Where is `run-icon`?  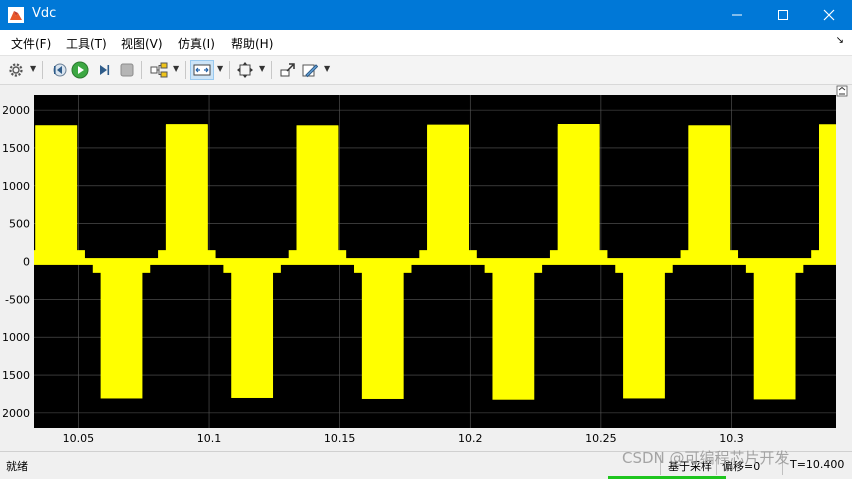 run-icon is located at coordinates (80, 70).